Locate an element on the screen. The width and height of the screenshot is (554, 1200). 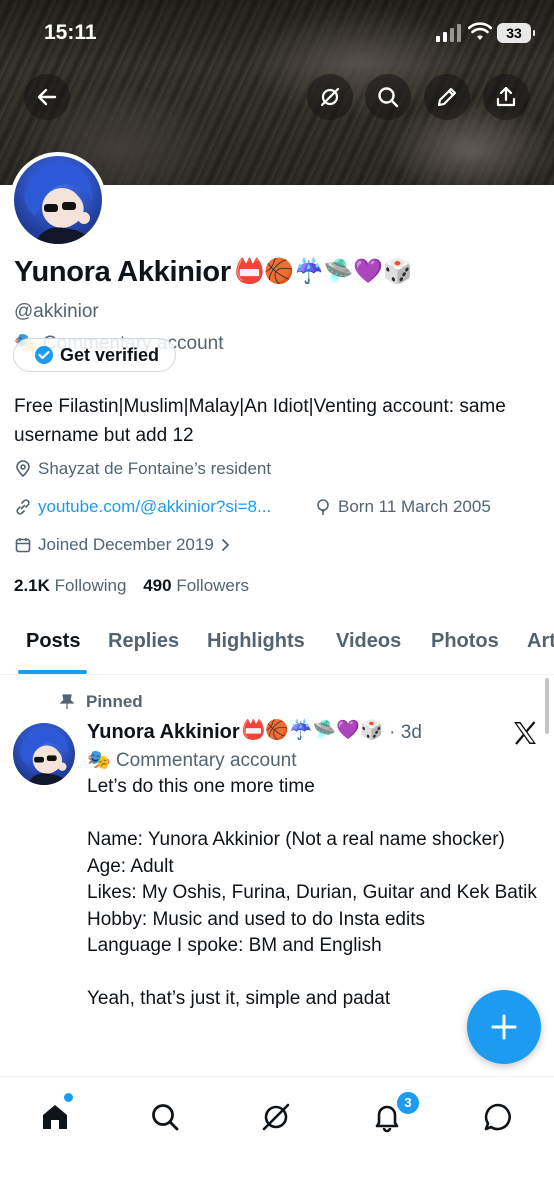
followers-link: 490 Followers is located at coordinates (196, 585).